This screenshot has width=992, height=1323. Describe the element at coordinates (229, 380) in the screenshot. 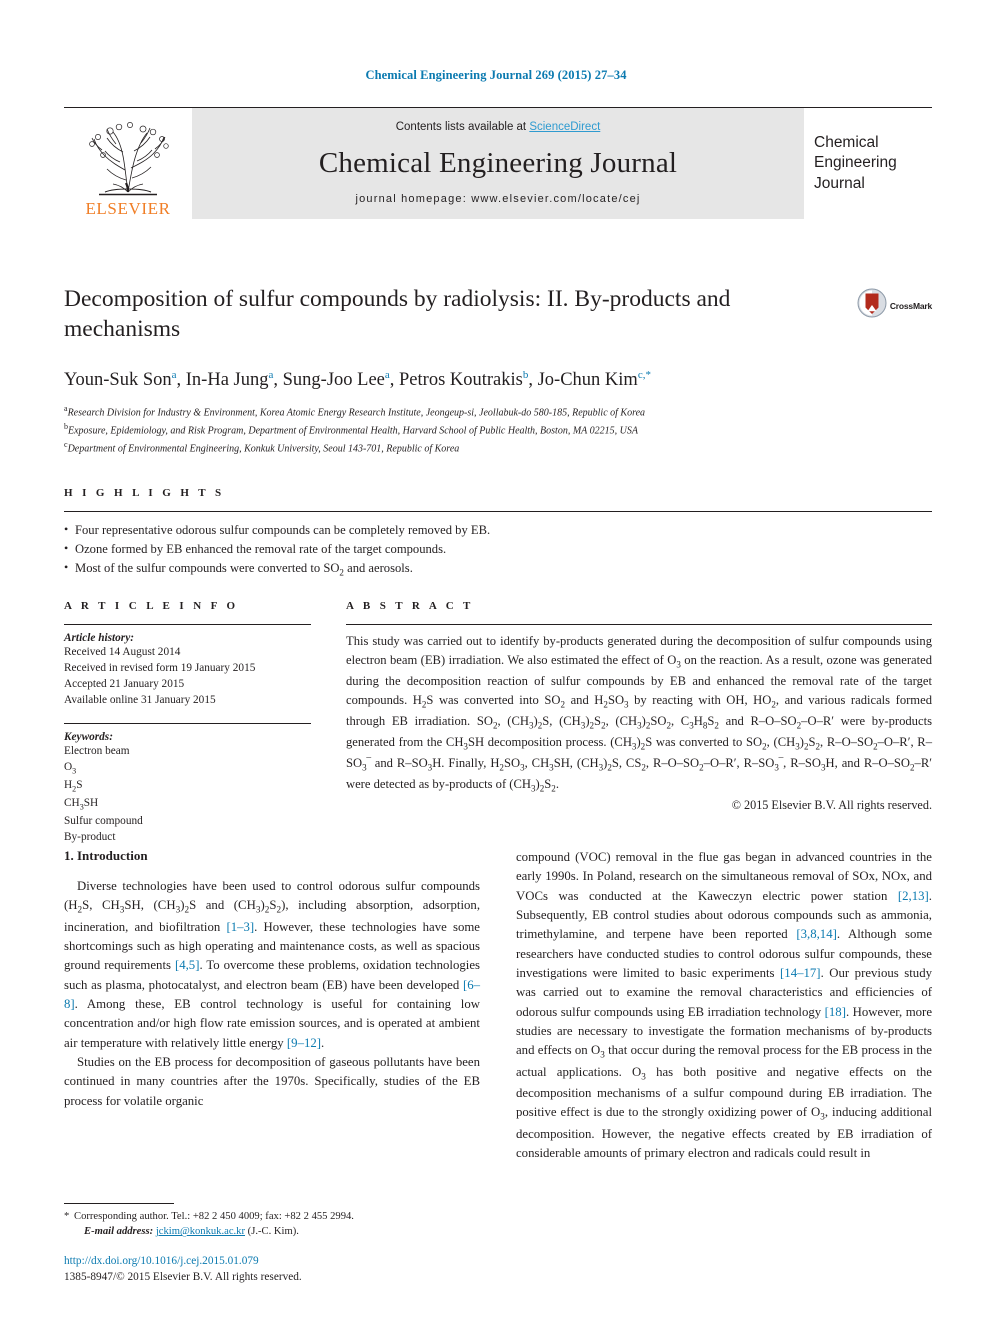

I see `author-name: In-Ha Junga` at that location.